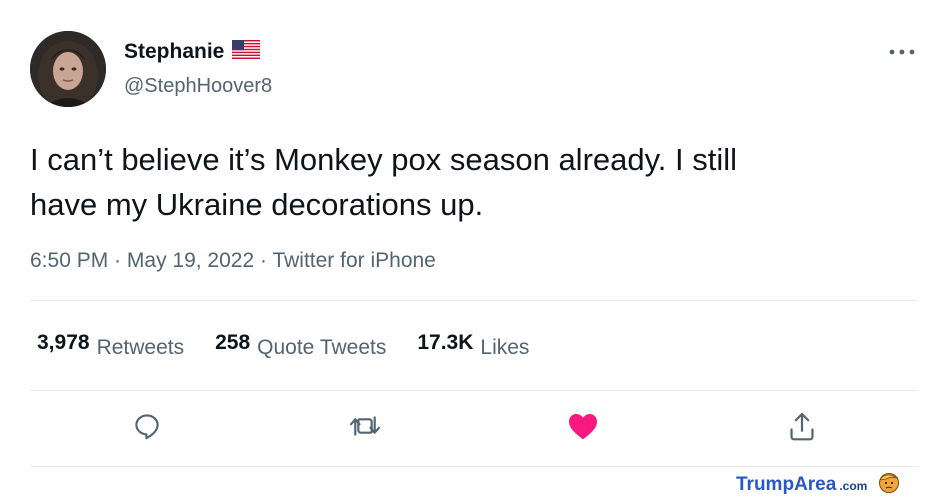  What do you see at coordinates (147, 428) in the screenshot?
I see `reply-icon` at bounding box center [147, 428].